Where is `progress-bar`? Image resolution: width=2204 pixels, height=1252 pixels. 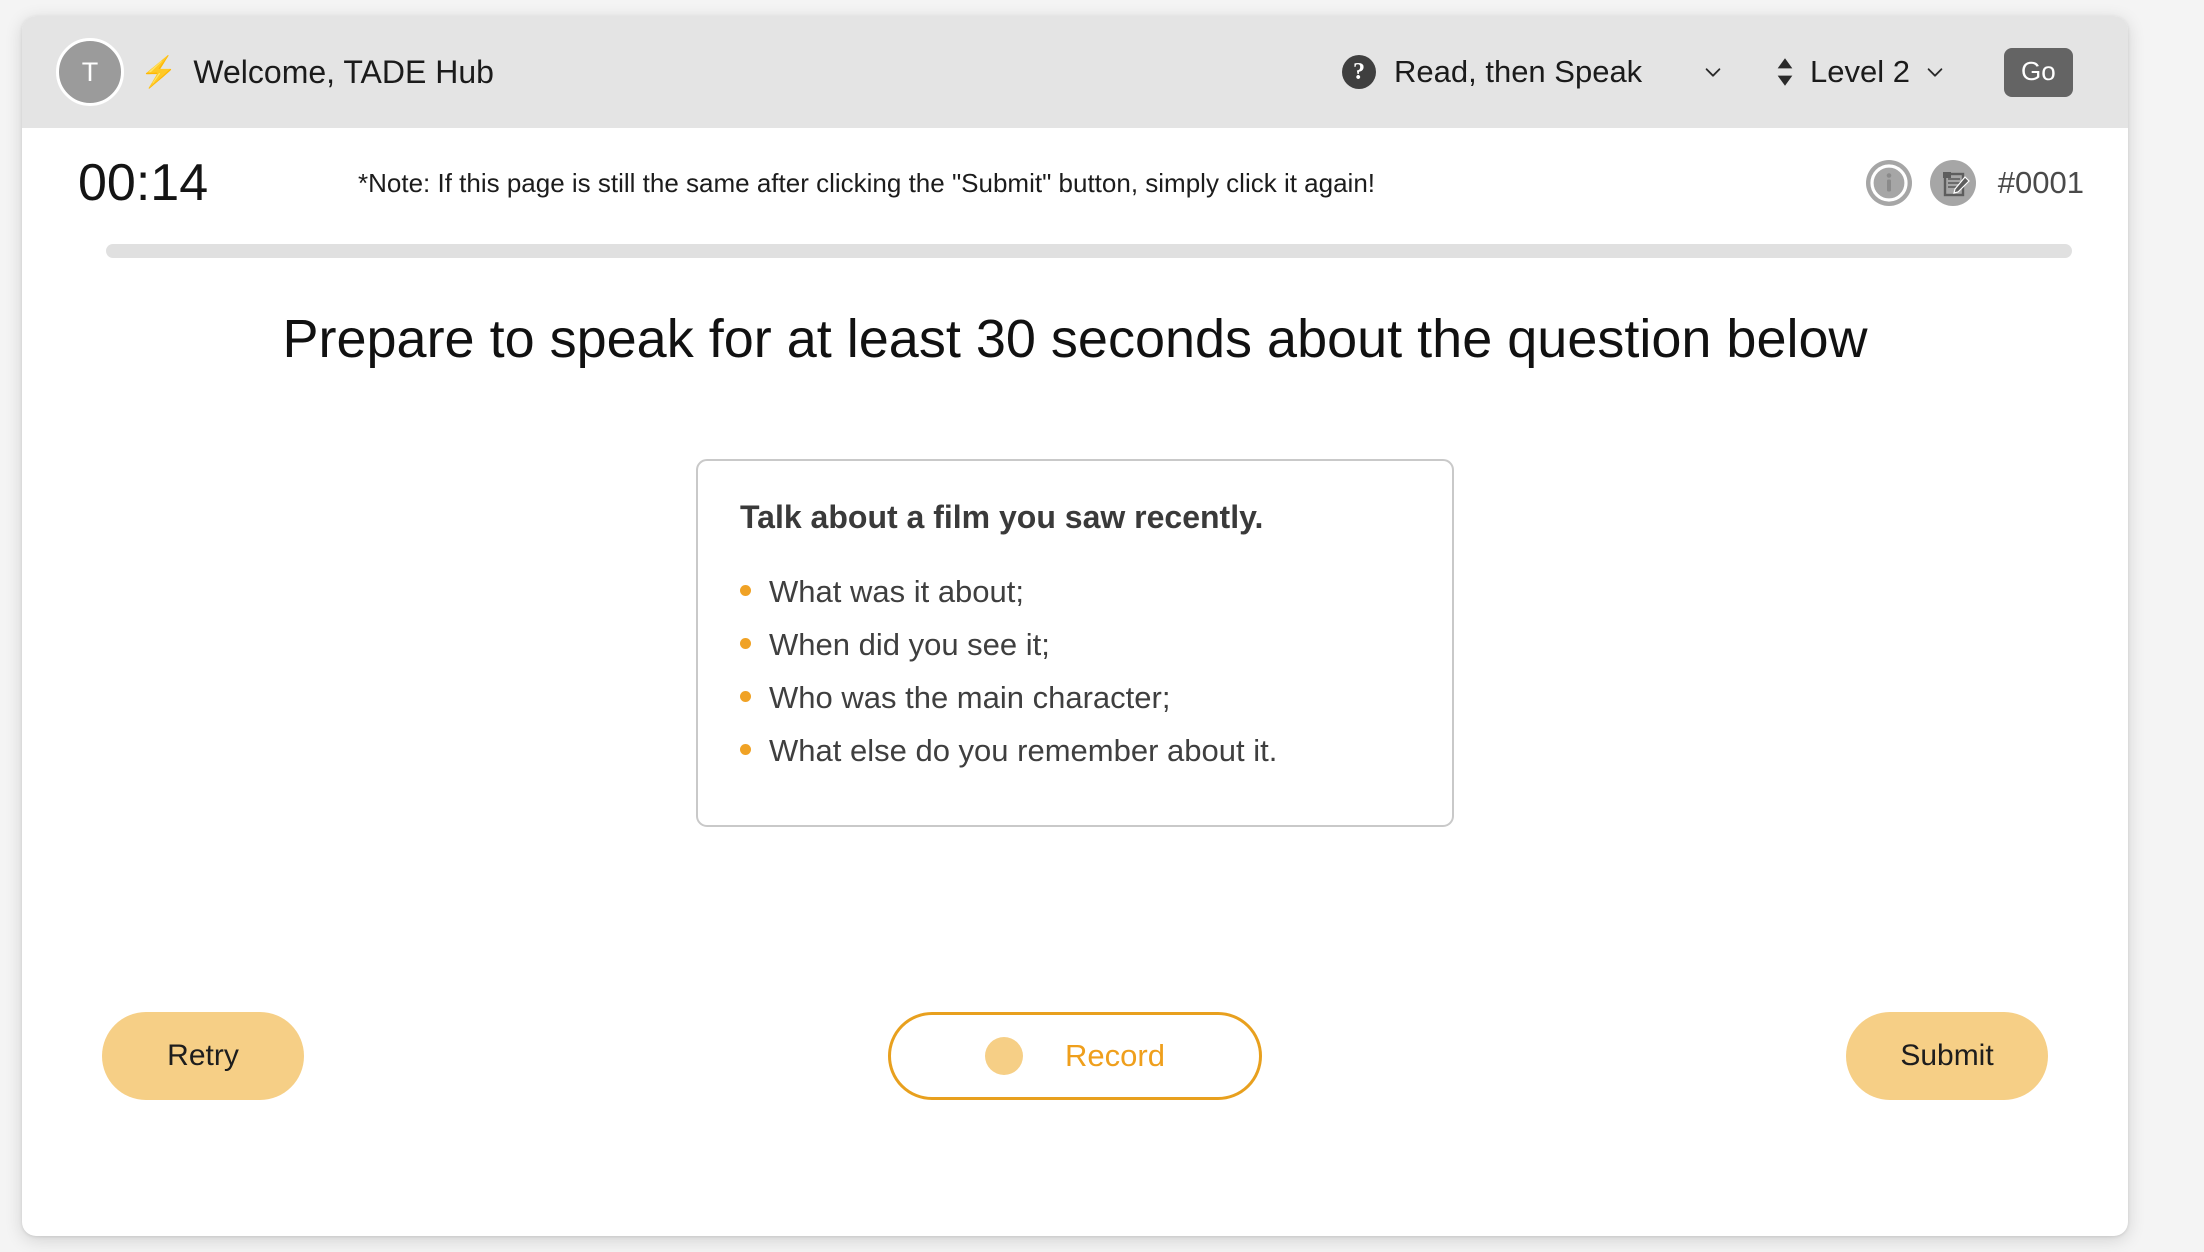 progress-bar is located at coordinates (1089, 251).